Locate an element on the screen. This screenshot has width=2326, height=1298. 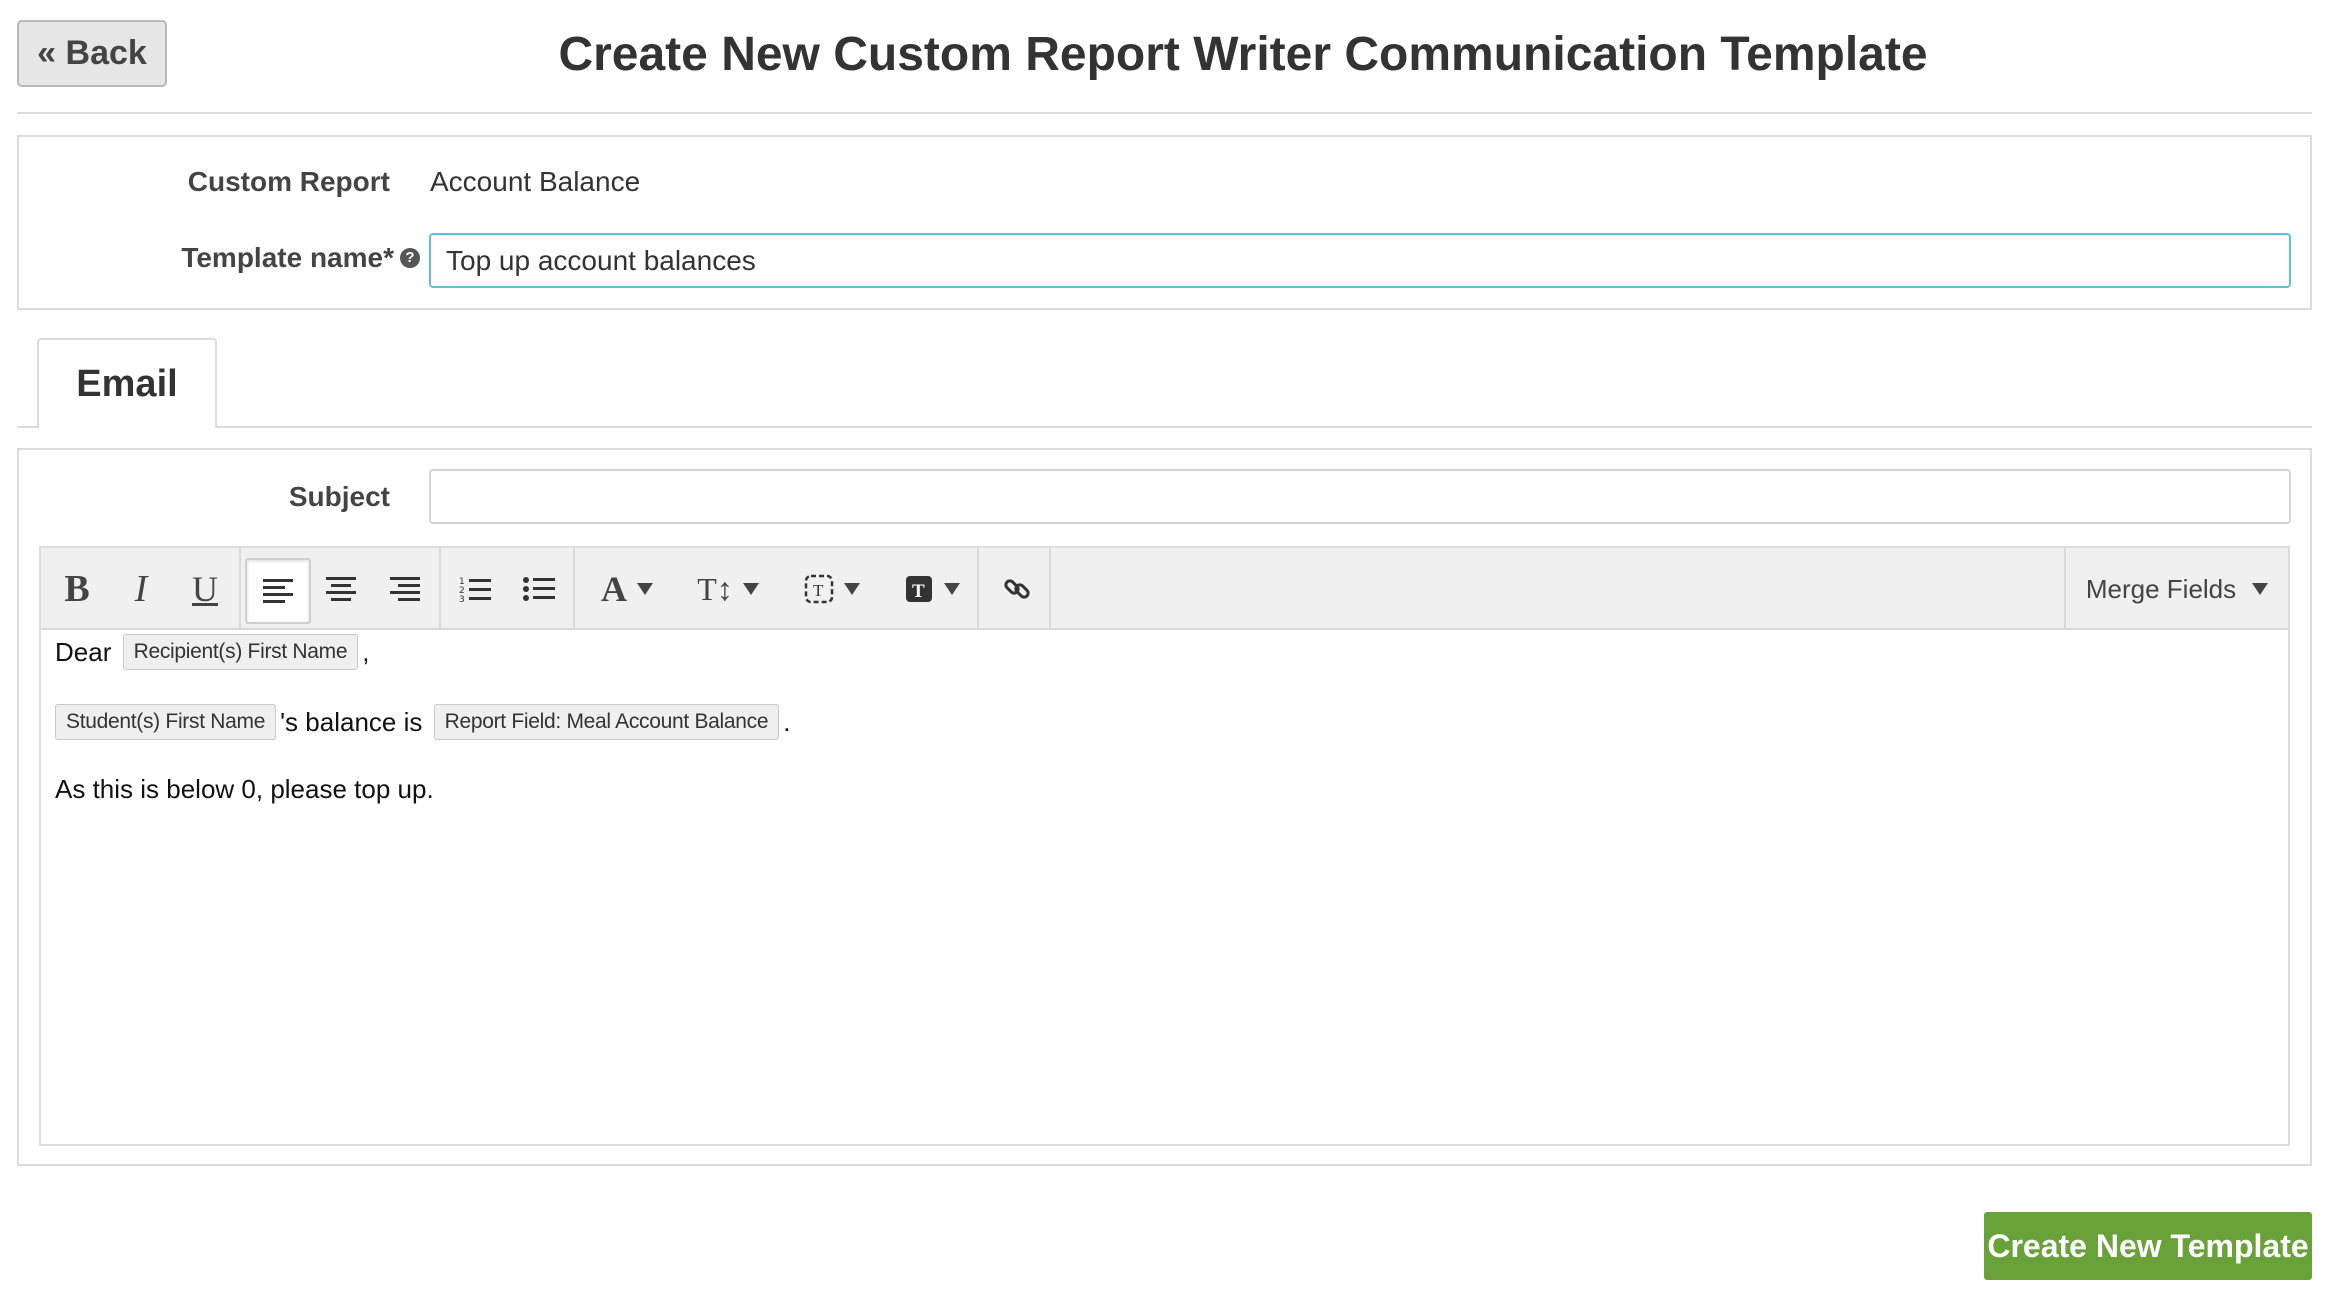
template-name-label: Template name*? is located at coordinates (260, 258).